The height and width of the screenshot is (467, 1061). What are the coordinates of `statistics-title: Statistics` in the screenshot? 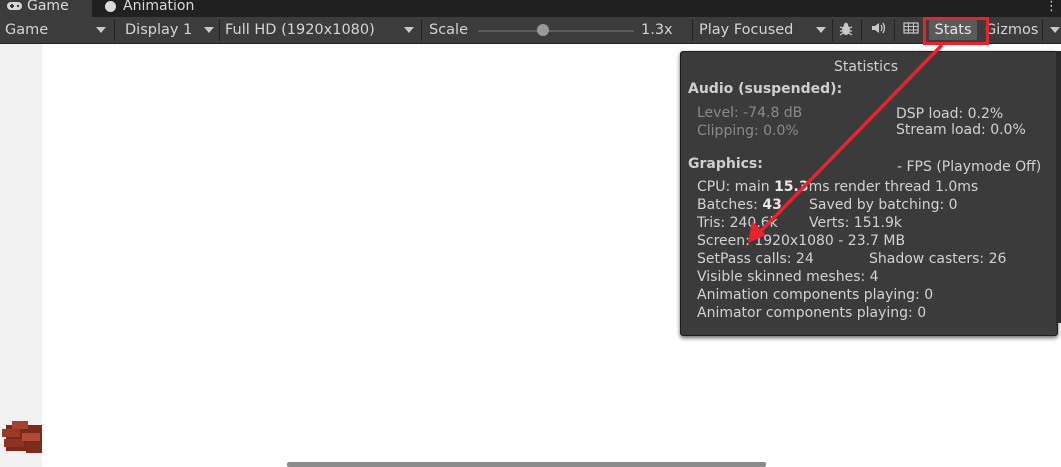 It's located at (866, 67).